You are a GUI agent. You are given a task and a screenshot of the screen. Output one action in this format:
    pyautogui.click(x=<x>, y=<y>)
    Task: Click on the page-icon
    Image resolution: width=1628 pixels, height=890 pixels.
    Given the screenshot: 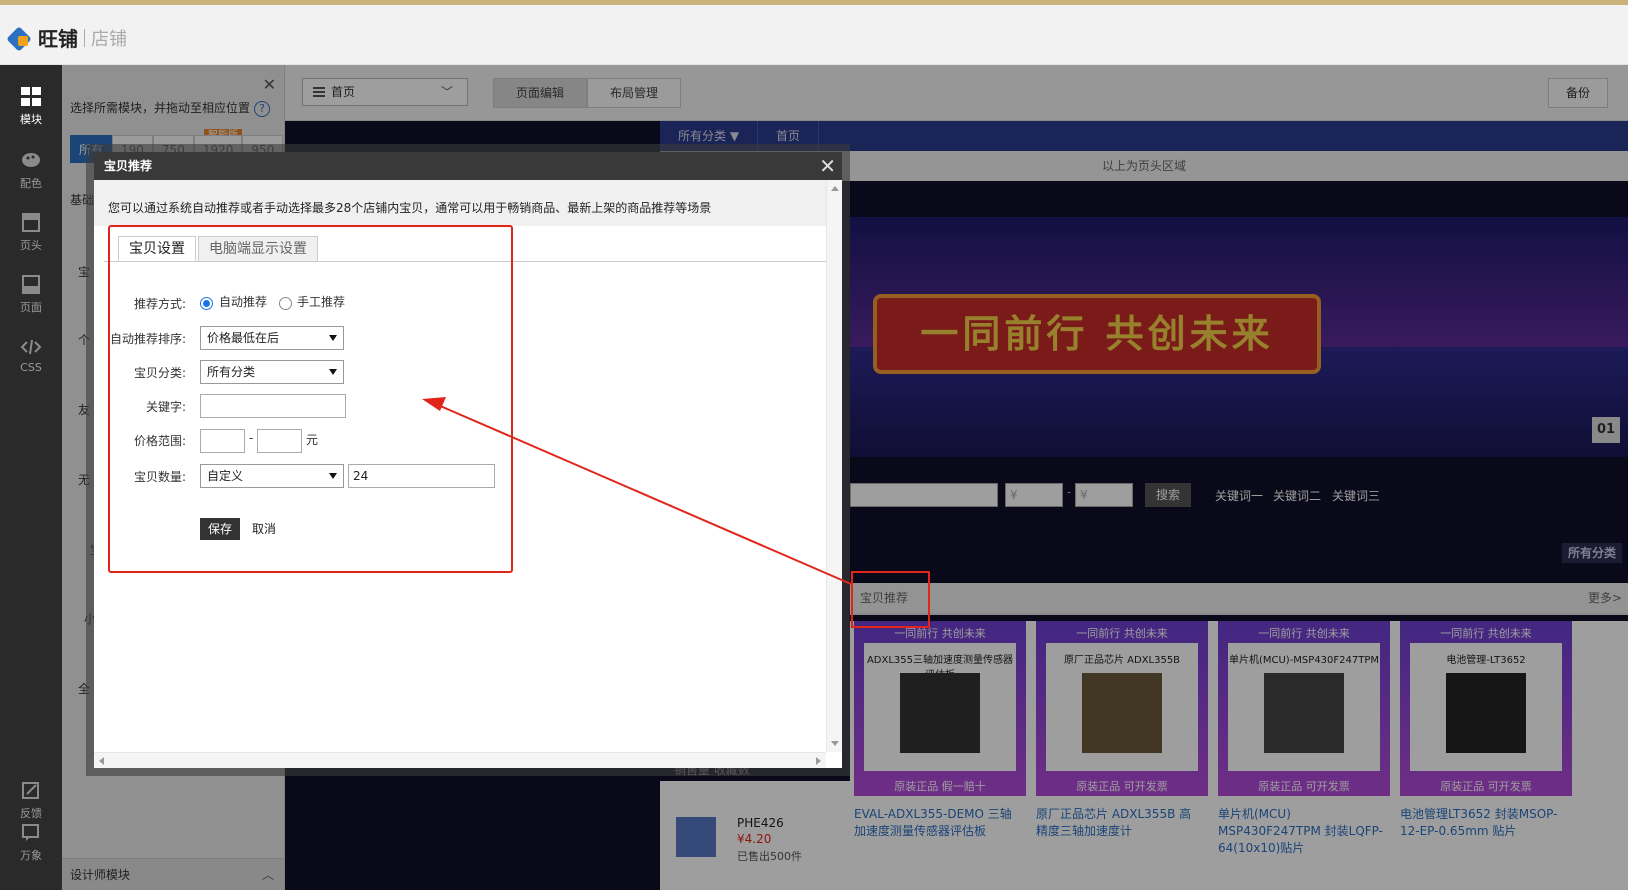 What is the action you would take?
    pyautogui.click(x=31, y=284)
    